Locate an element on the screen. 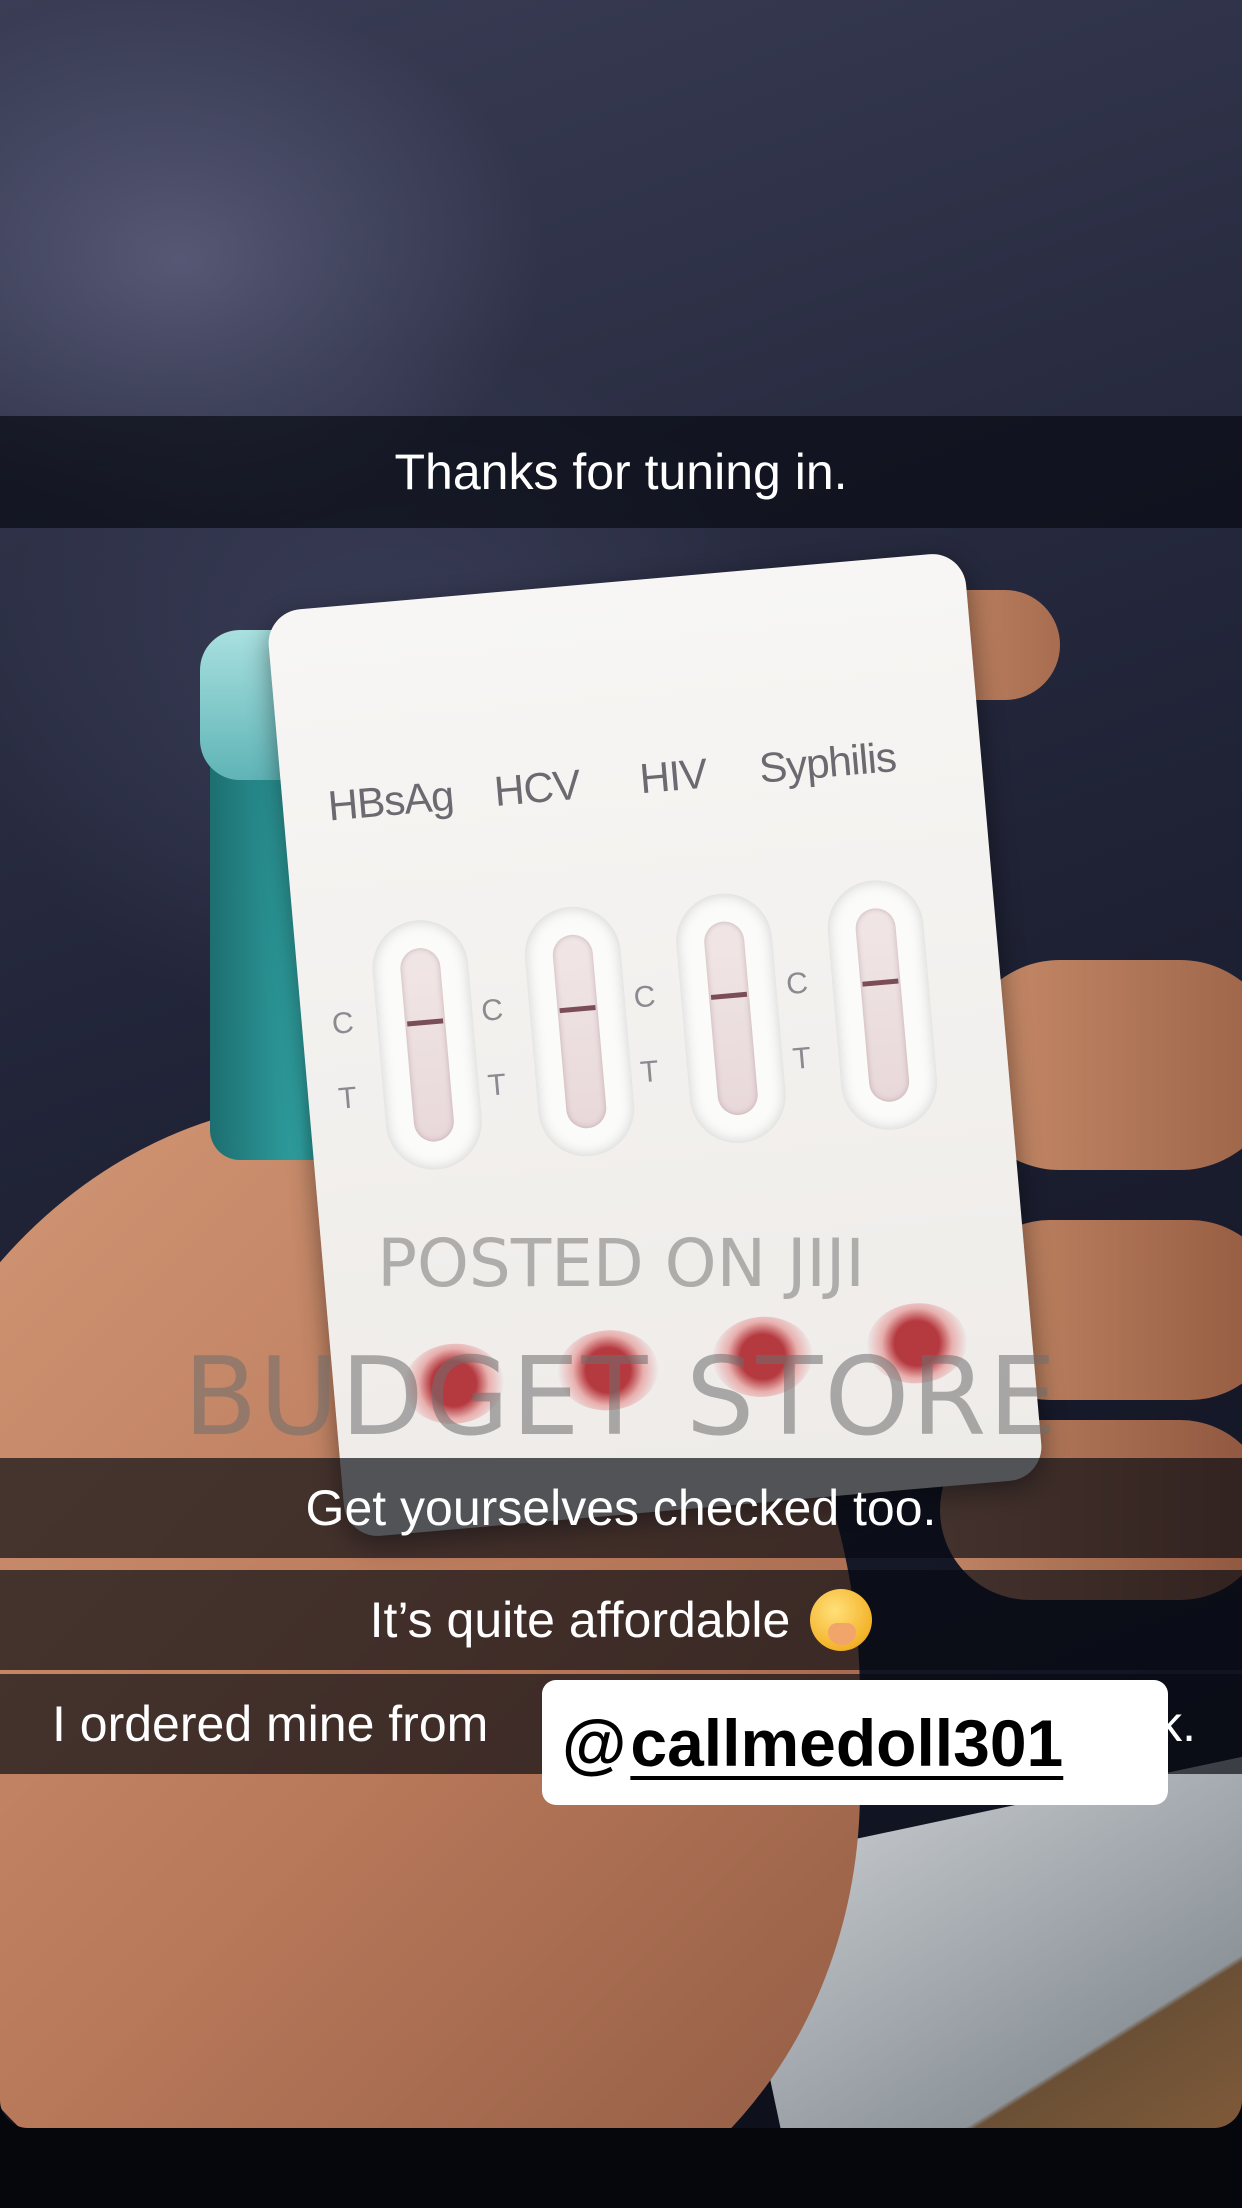 The width and height of the screenshot is (1242, 2208). mention-sticker: @ callmedoll301 is located at coordinates (855, 1742).